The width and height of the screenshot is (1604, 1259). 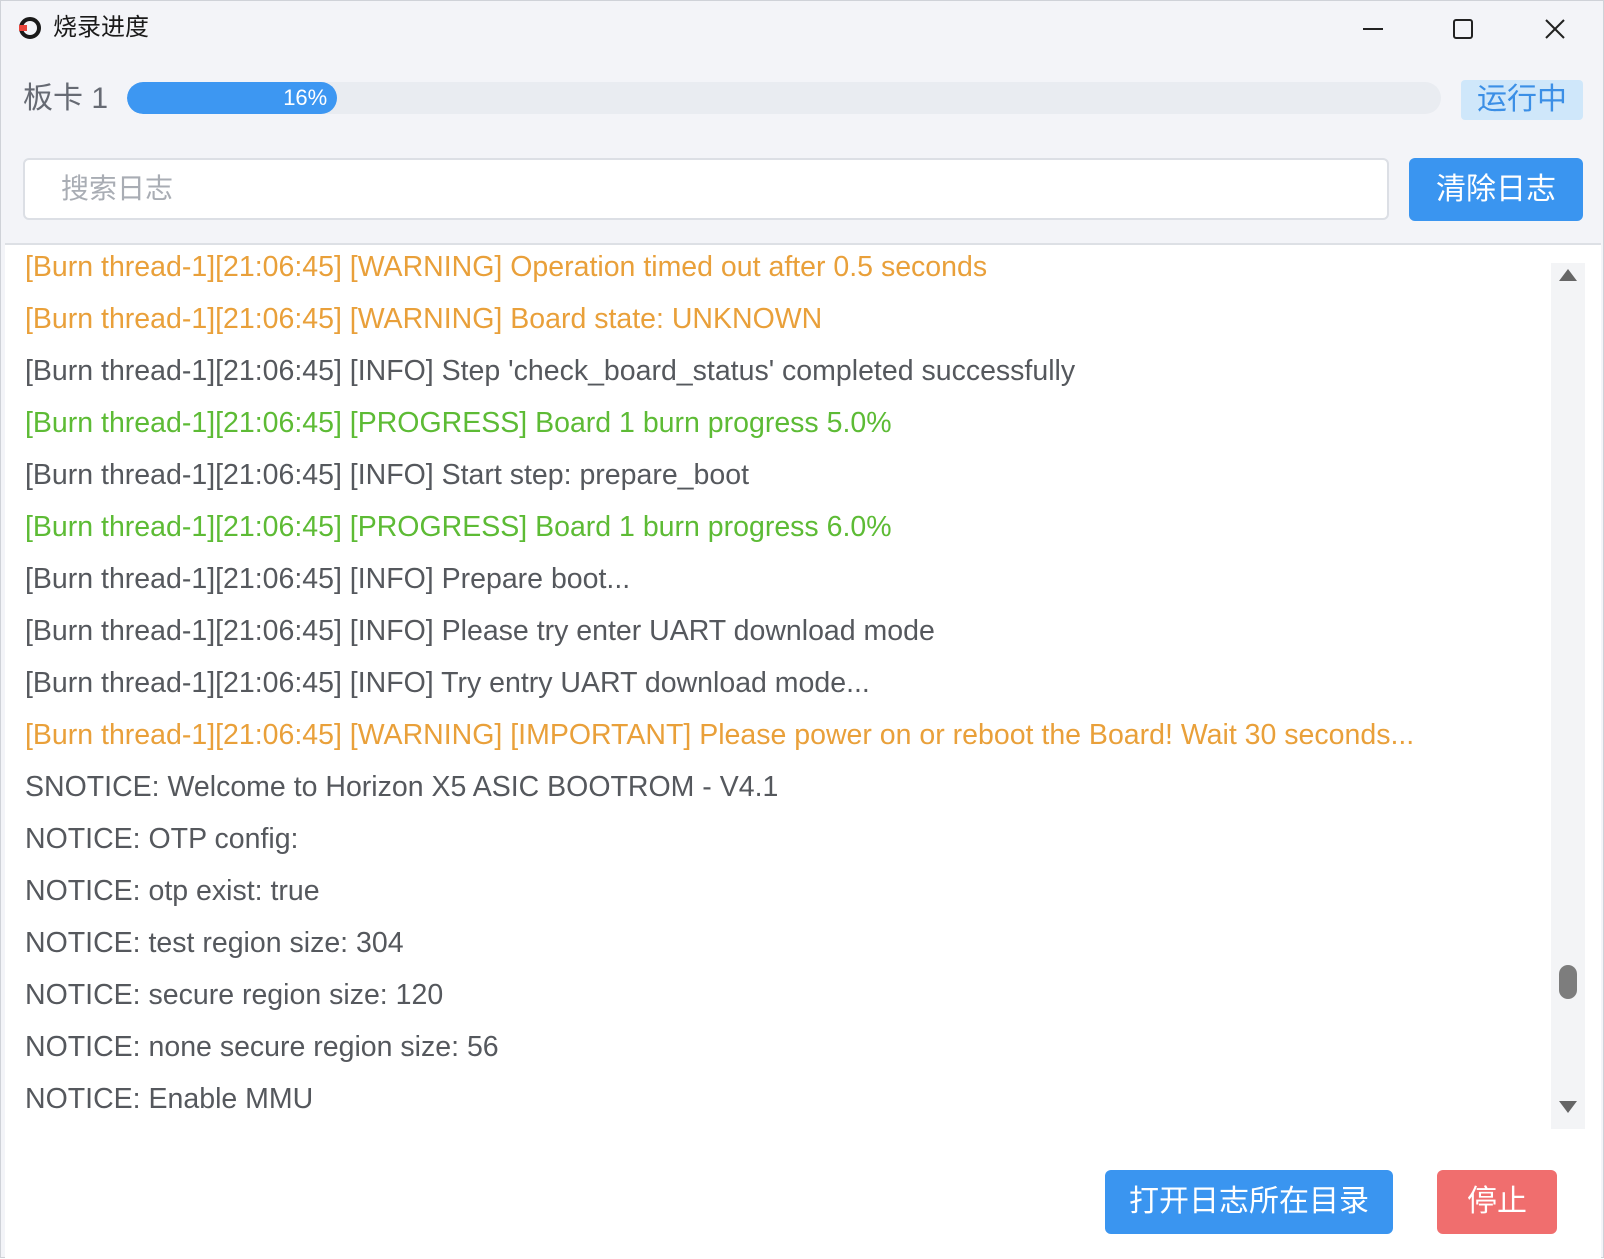 I want to click on log-line: NOTICE: test region size: 304, so click(x=214, y=943).